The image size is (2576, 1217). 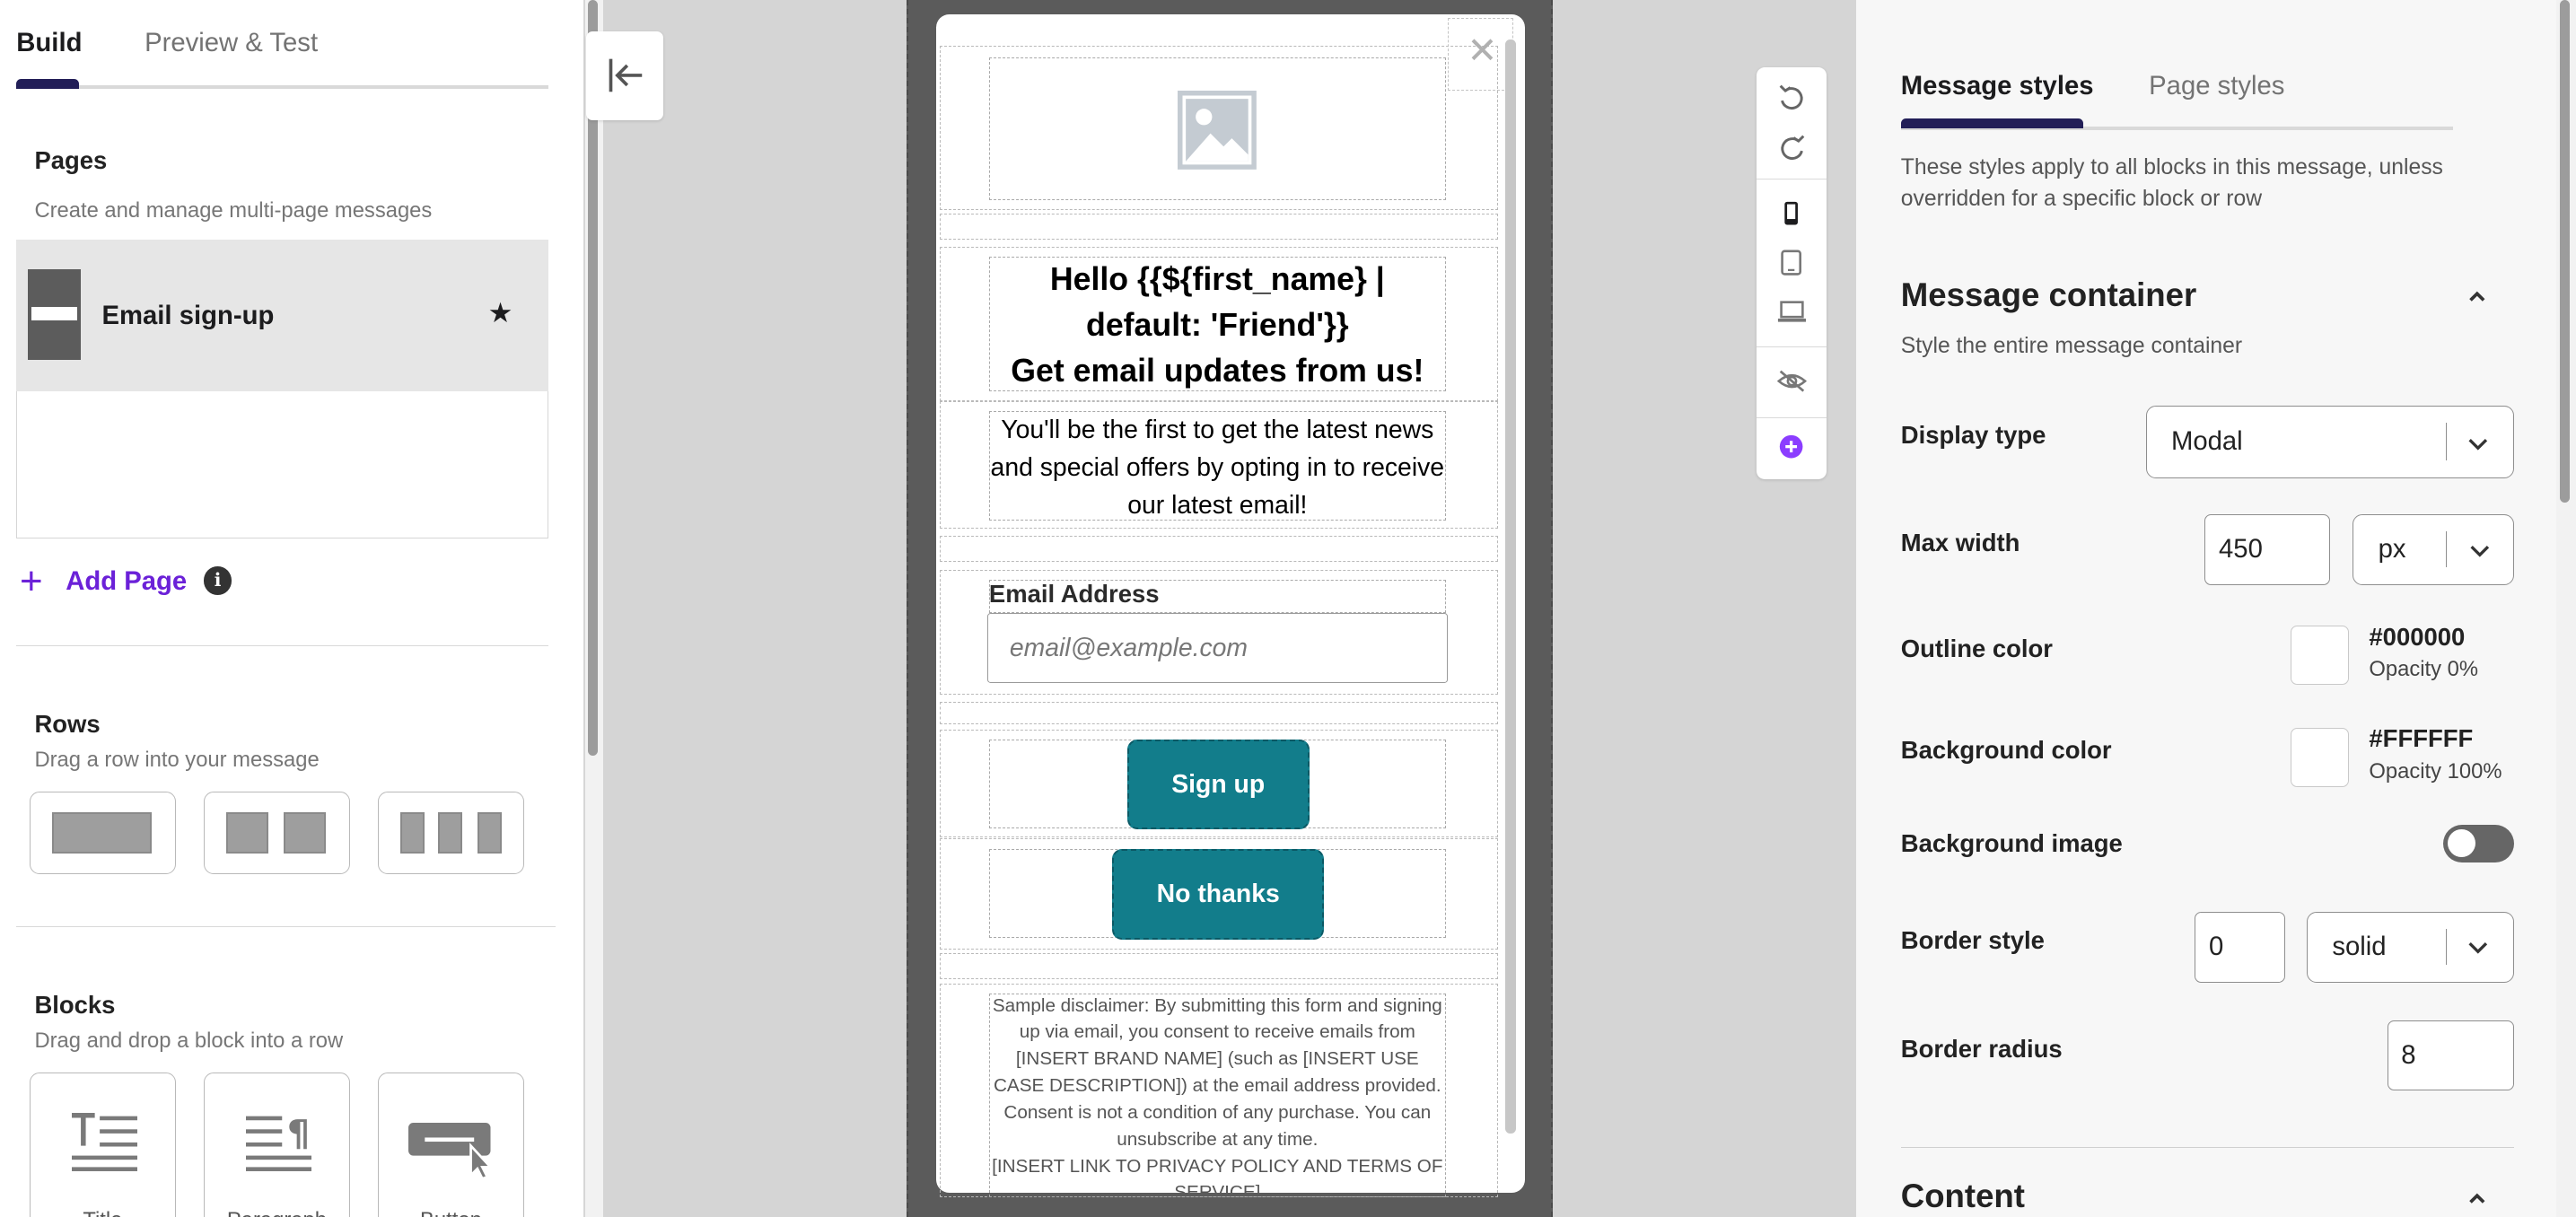 I want to click on redo-icon, so click(x=1792, y=148).